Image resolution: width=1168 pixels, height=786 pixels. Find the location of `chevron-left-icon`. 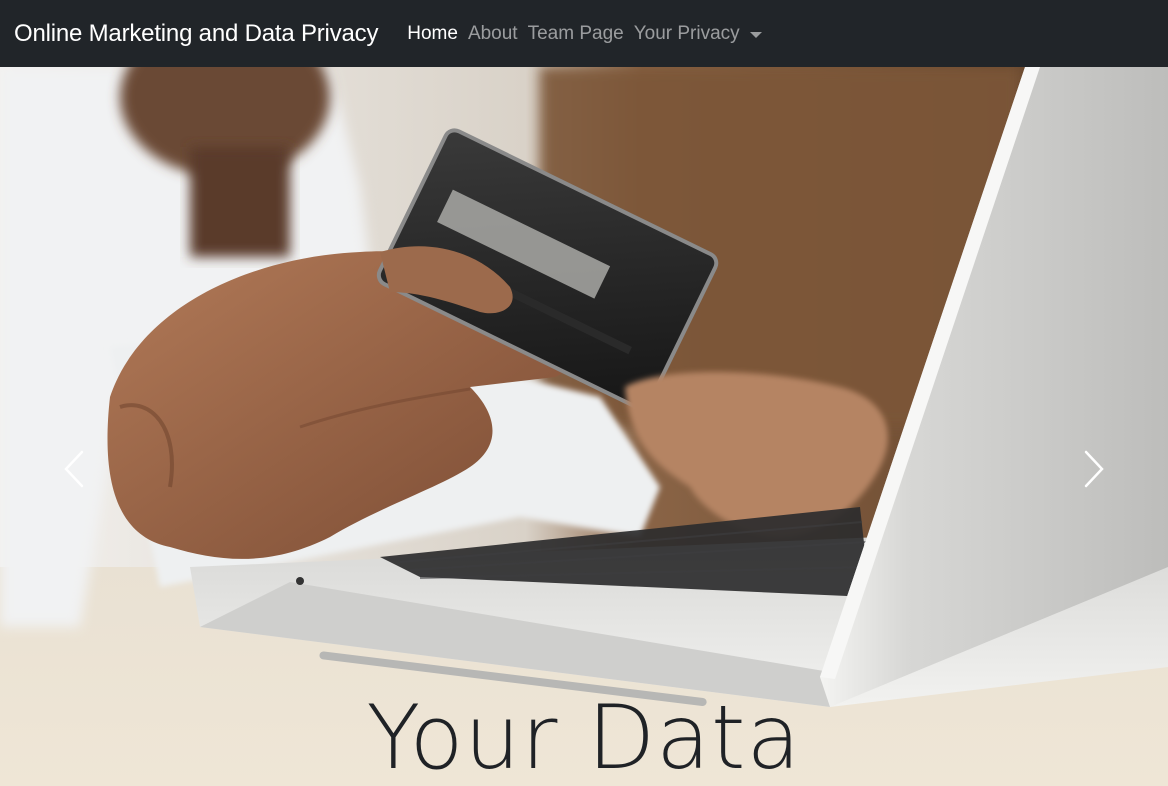

chevron-left-icon is located at coordinates (74, 469).